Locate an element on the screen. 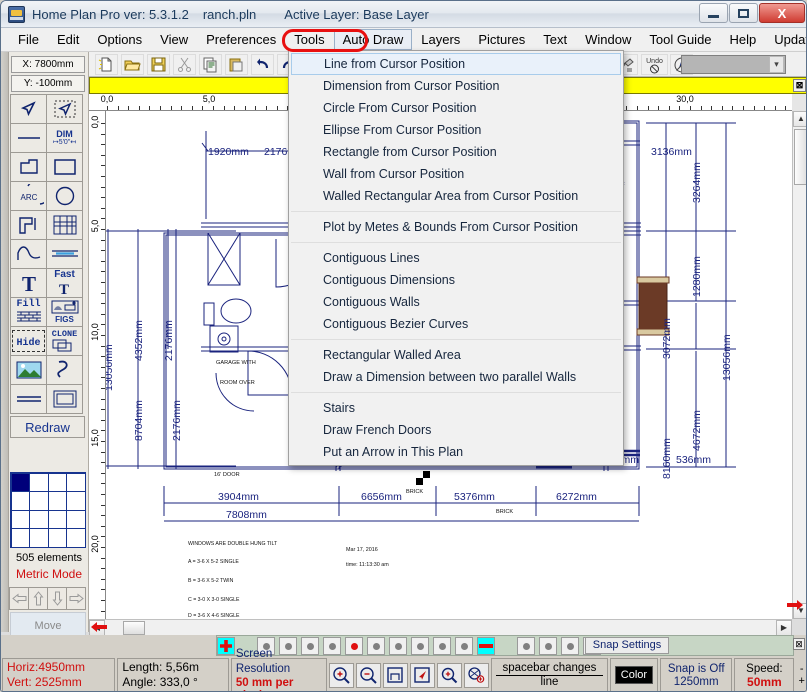 The image size is (807, 692). tool-hide: Hide is located at coordinates (28, 341).